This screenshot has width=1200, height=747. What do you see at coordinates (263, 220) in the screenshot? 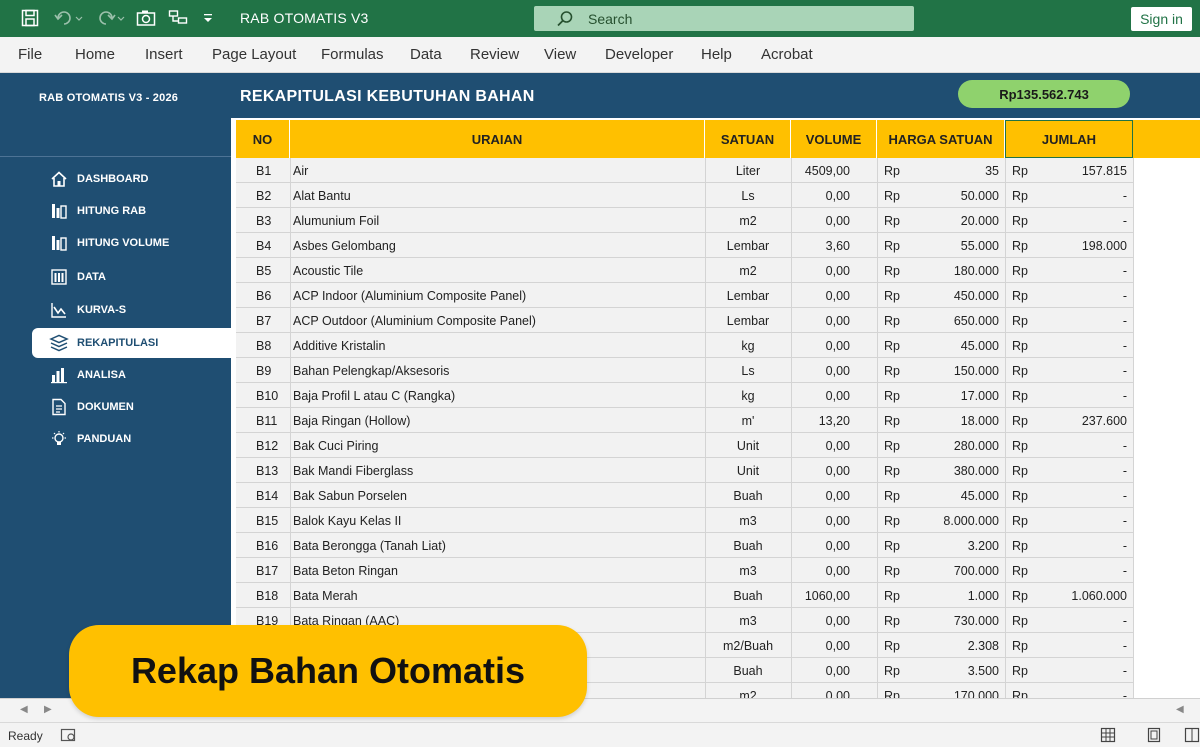
I see `cell-no: B3` at bounding box center [263, 220].